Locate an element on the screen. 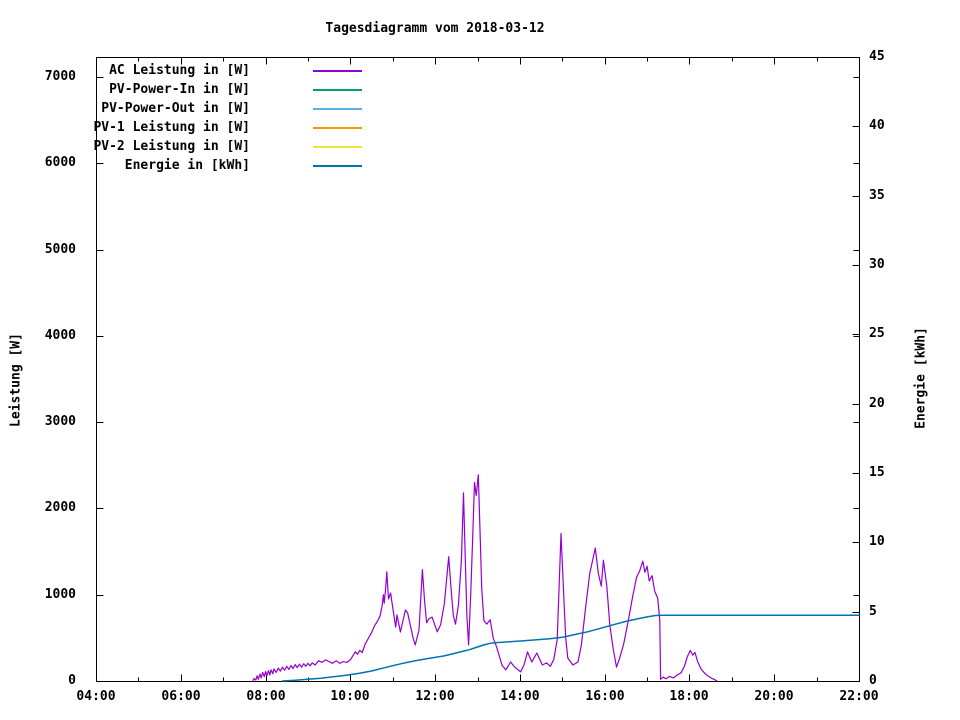 The height and width of the screenshot is (720, 960). y2-tick-label: 15 is located at coordinates (877, 472).